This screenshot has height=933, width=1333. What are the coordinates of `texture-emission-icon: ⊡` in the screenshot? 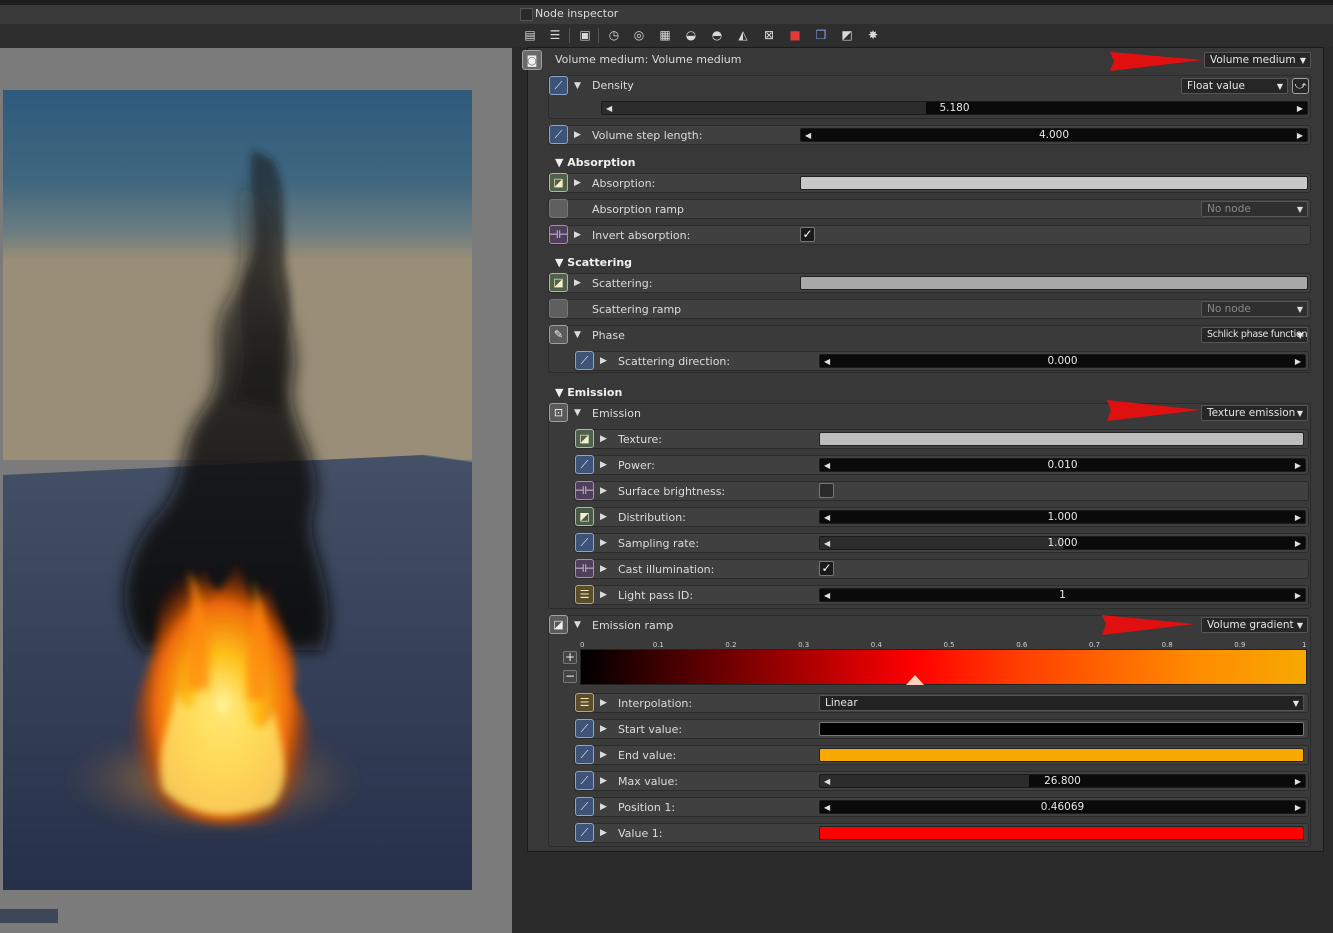 It's located at (558, 412).